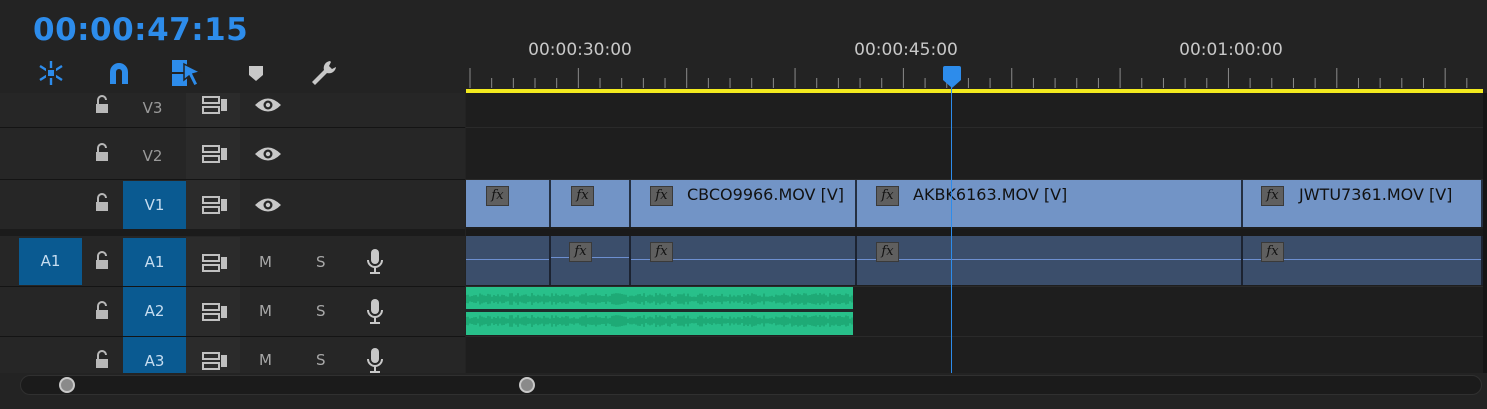 This screenshot has width=1487, height=409. What do you see at coordinates (766, 194) in the screenshot?
I see `clip-name: CBCO9966.MOV [V]` at bounding box center [766, 194].